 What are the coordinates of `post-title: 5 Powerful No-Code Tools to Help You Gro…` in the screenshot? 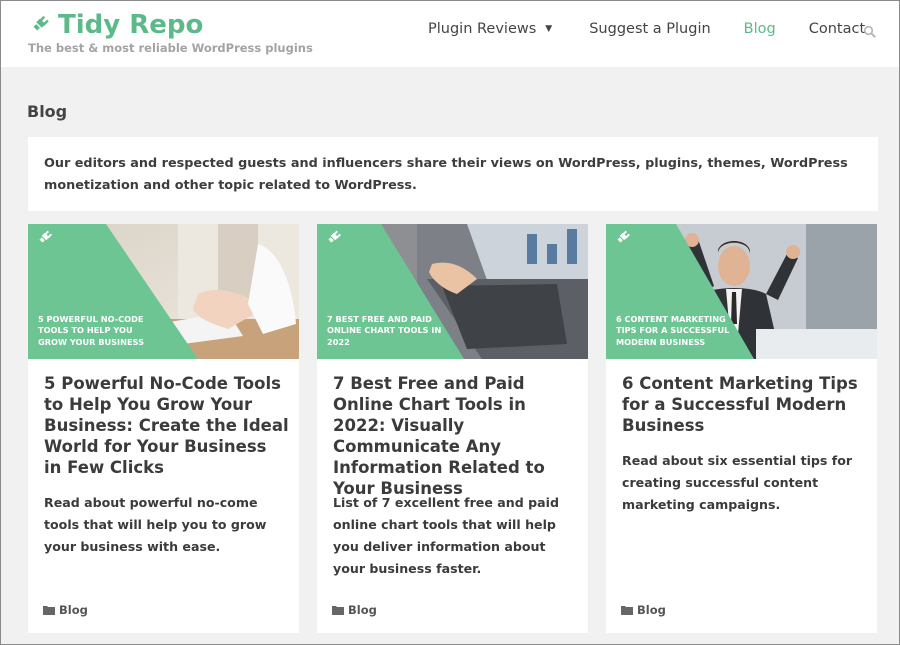 It's located at (166, 425).